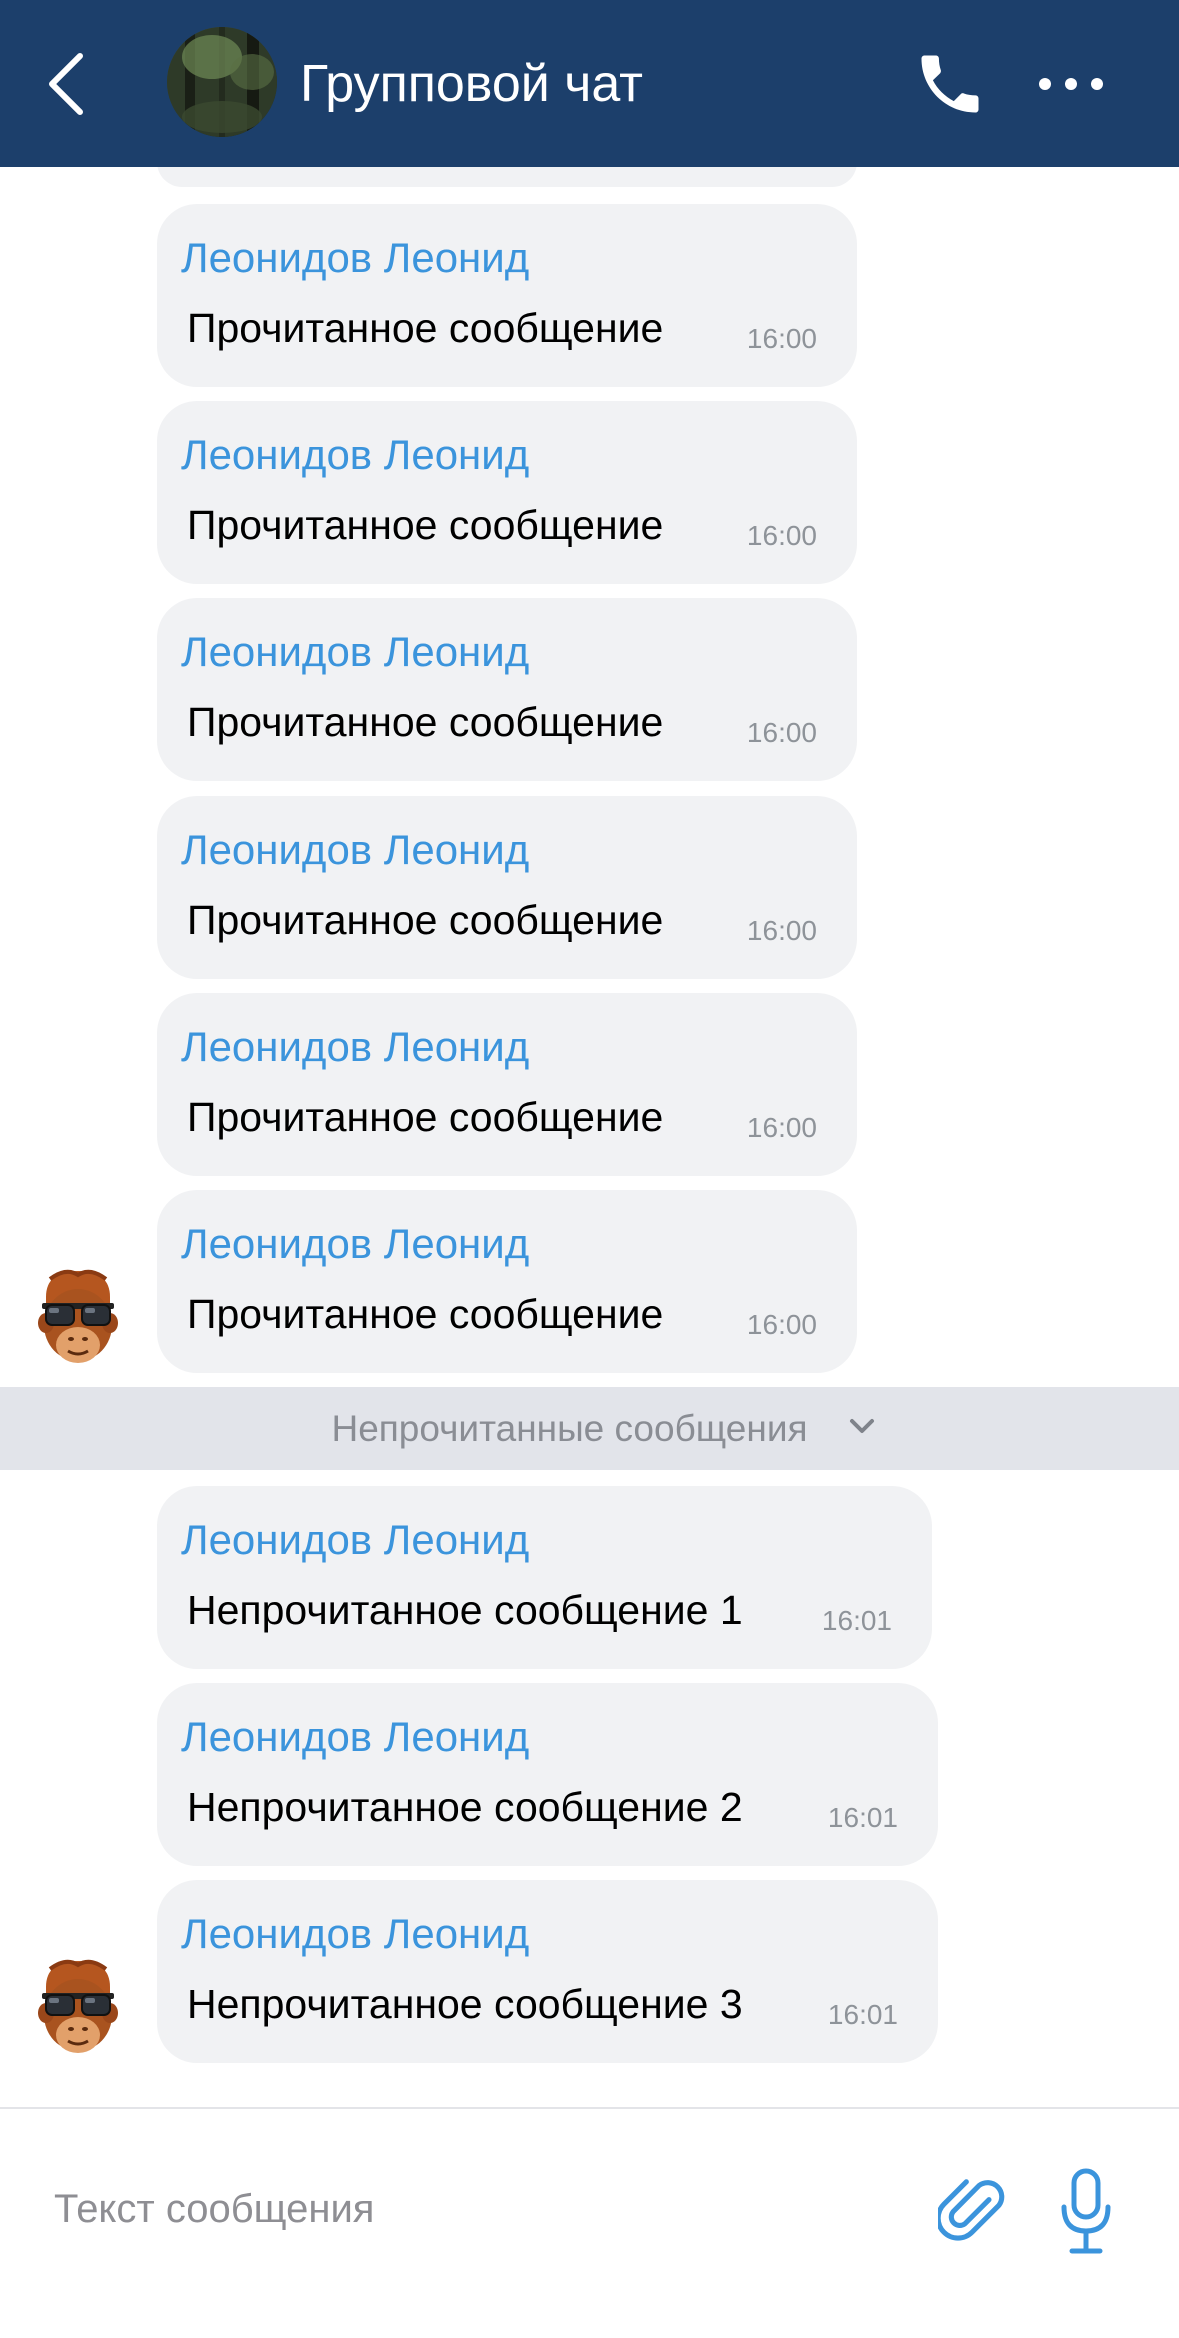 The height and width of the screenshot is (2338, 1179). I want to click on message-bubble-partial, so click(507, 177).